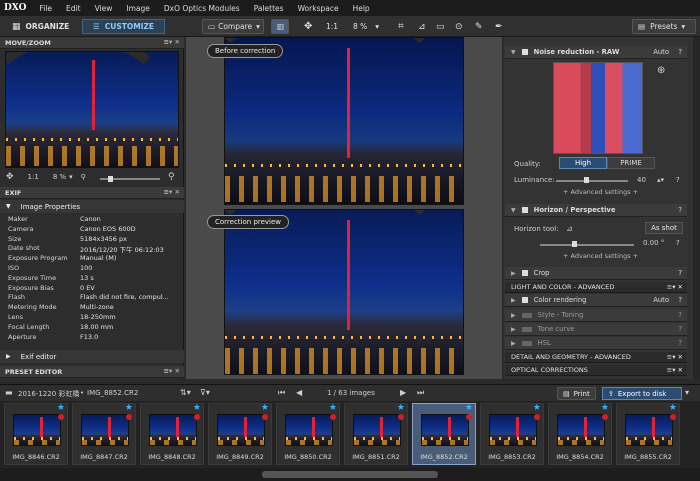  What do you see at coordinates (592, 181) in the screenshot?
I see `luminance-slider` at bounding box center [592, 181].